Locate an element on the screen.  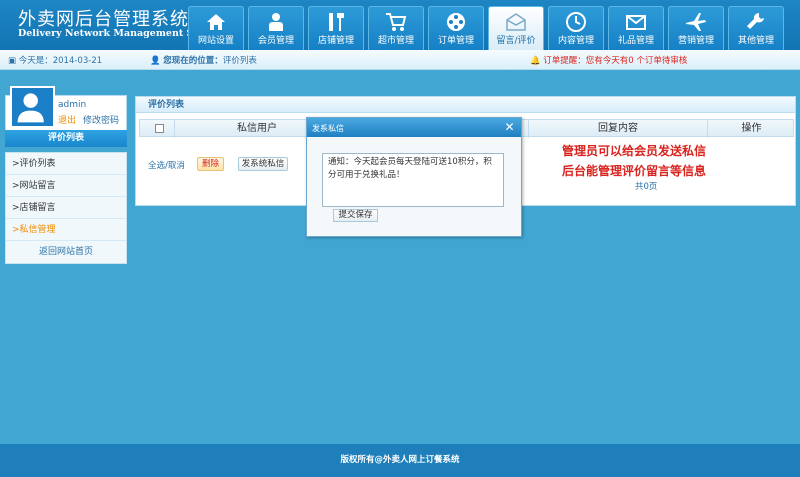
nav-item-marketing: 营销管理 is located at coordinates (696, 28).